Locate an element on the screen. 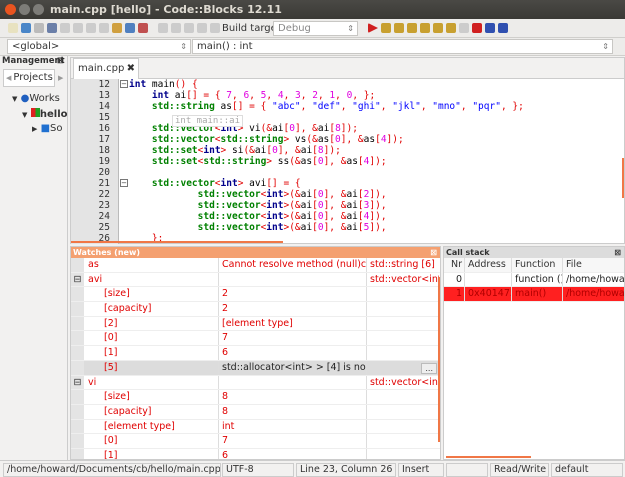  watch-name: [element type] is located at coordinates (151, 426).